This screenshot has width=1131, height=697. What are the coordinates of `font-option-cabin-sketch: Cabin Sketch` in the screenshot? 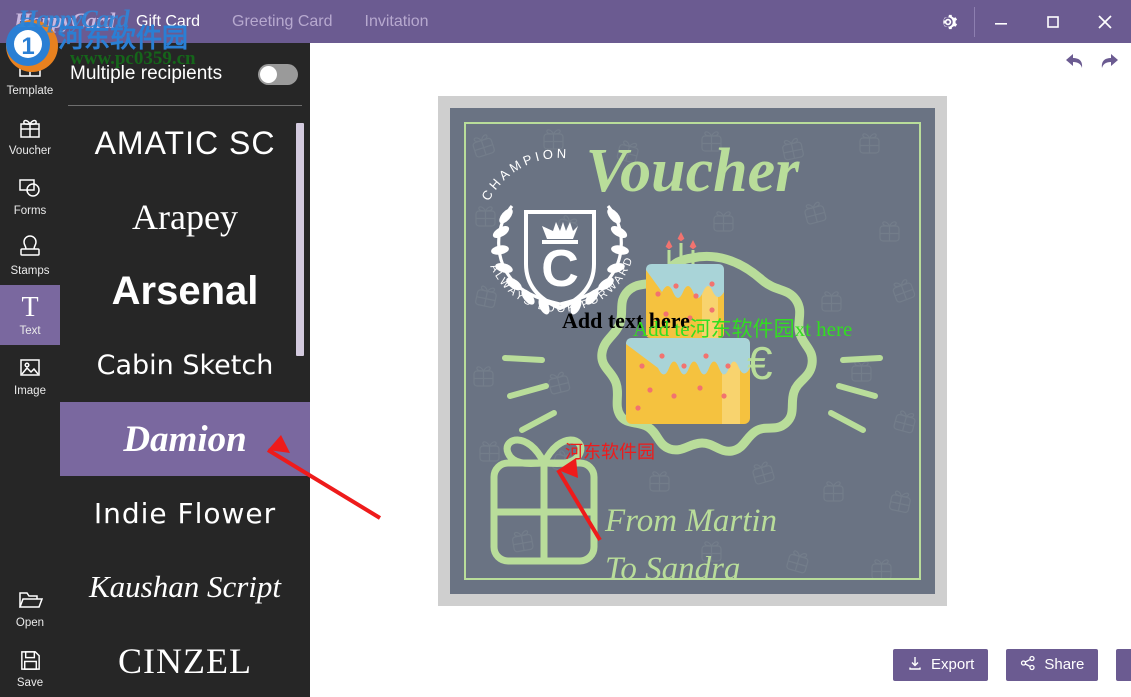 It's located at (185, 365).